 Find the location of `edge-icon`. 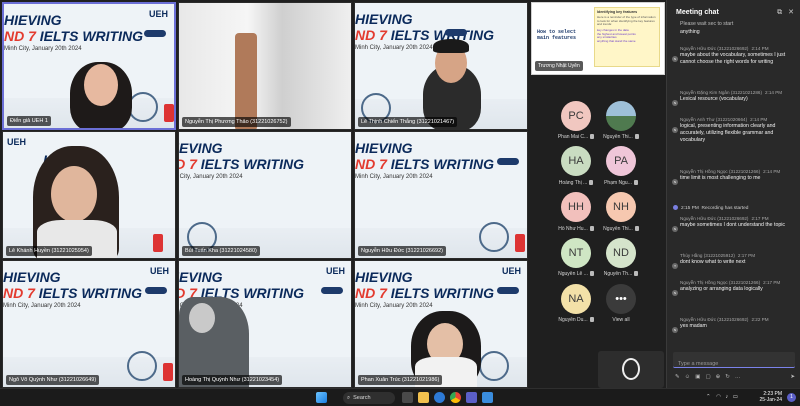

edge-icon is located at coordinates (439, 397).